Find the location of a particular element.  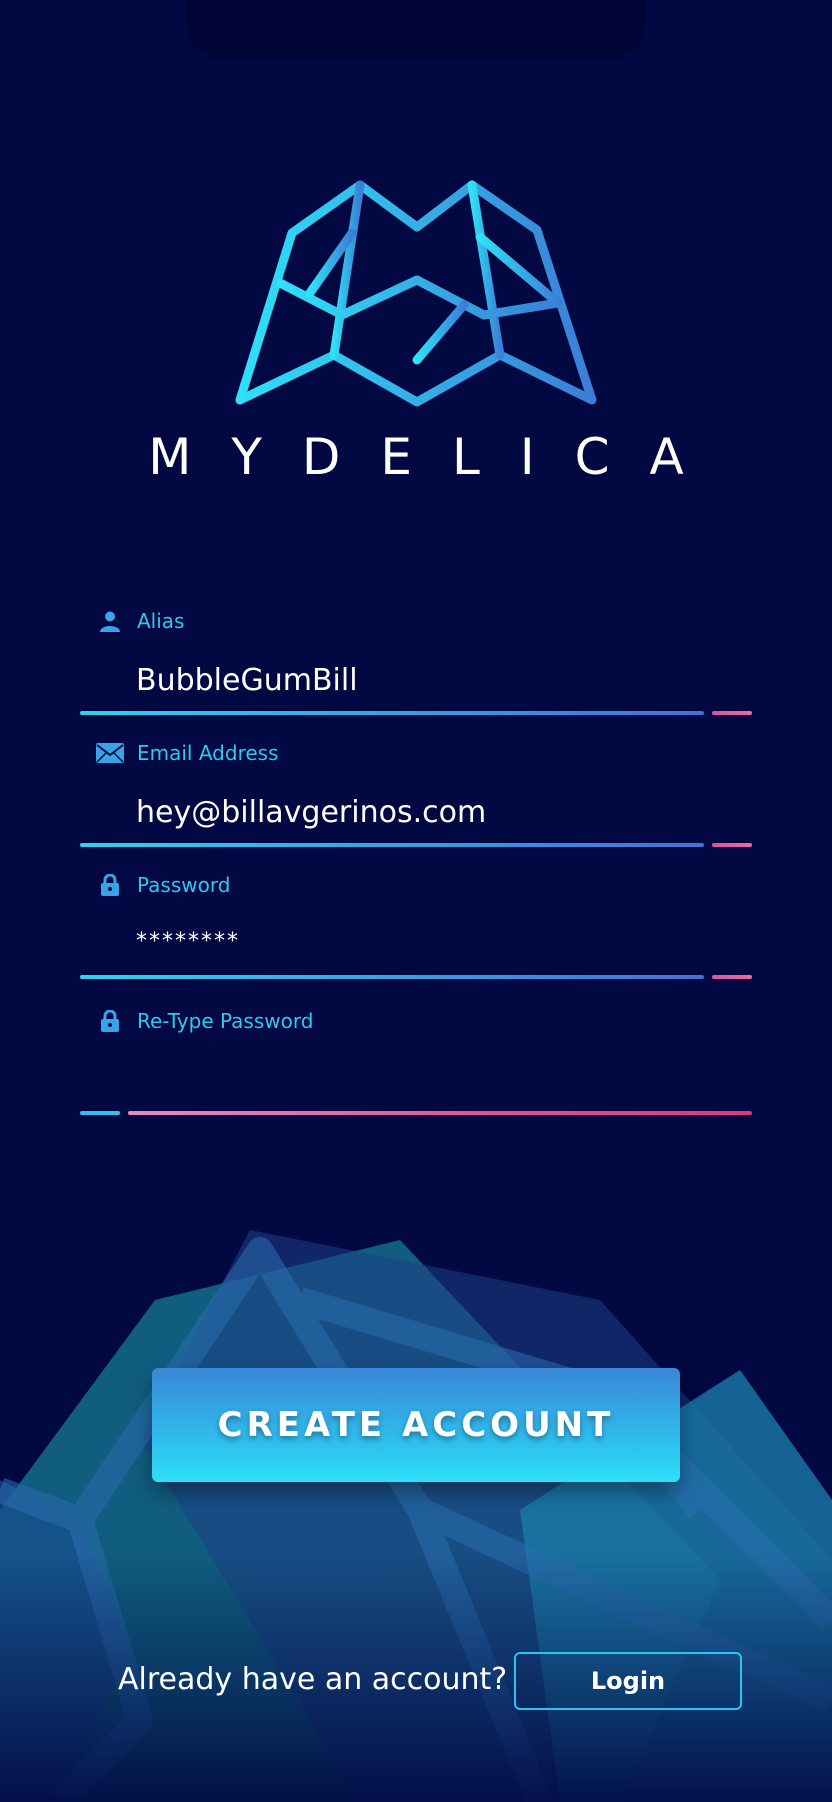

retype-password-label: Re-Type Password is located at coordinates (225, 1021).